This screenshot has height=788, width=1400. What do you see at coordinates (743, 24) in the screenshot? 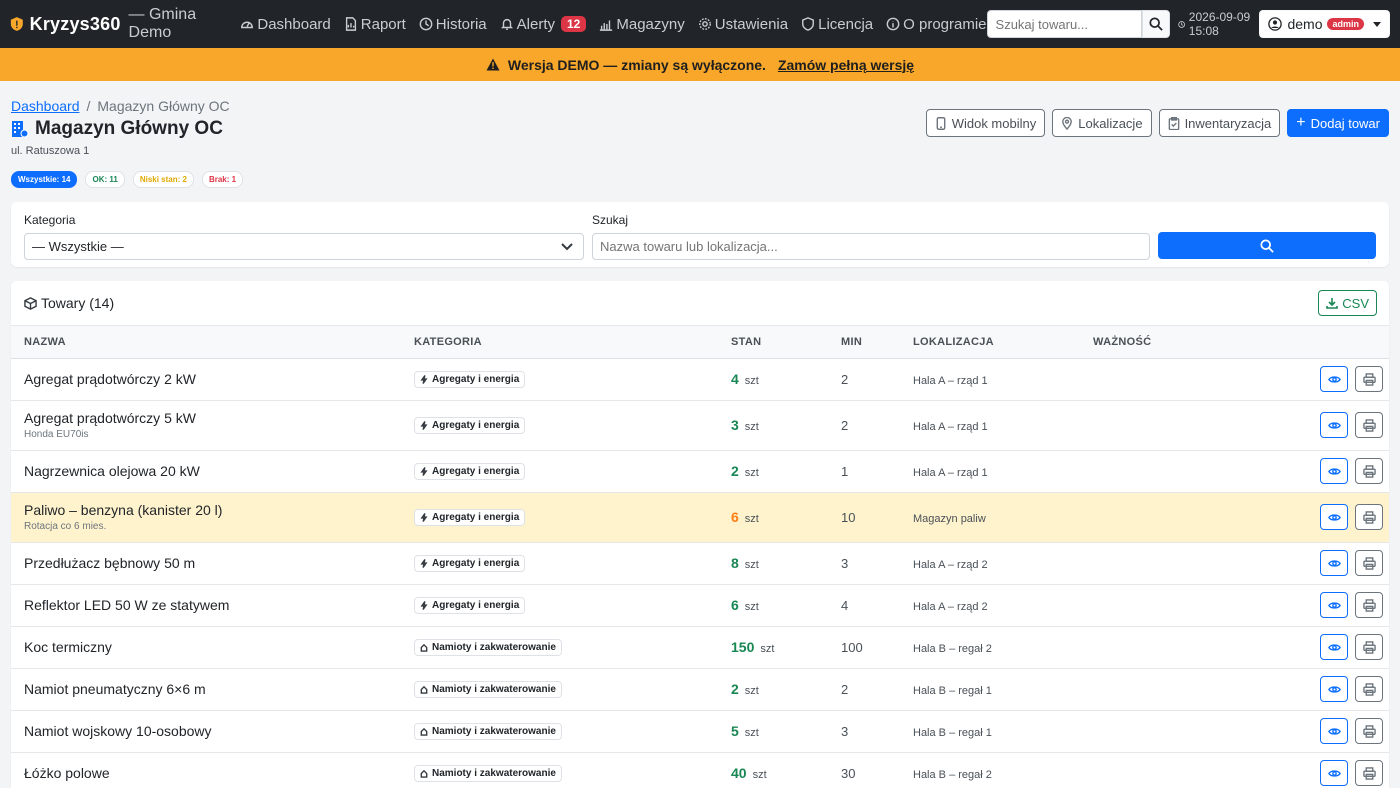
I see `nav-ustawienia: Ustawienia` at bounding box center [743, 24].